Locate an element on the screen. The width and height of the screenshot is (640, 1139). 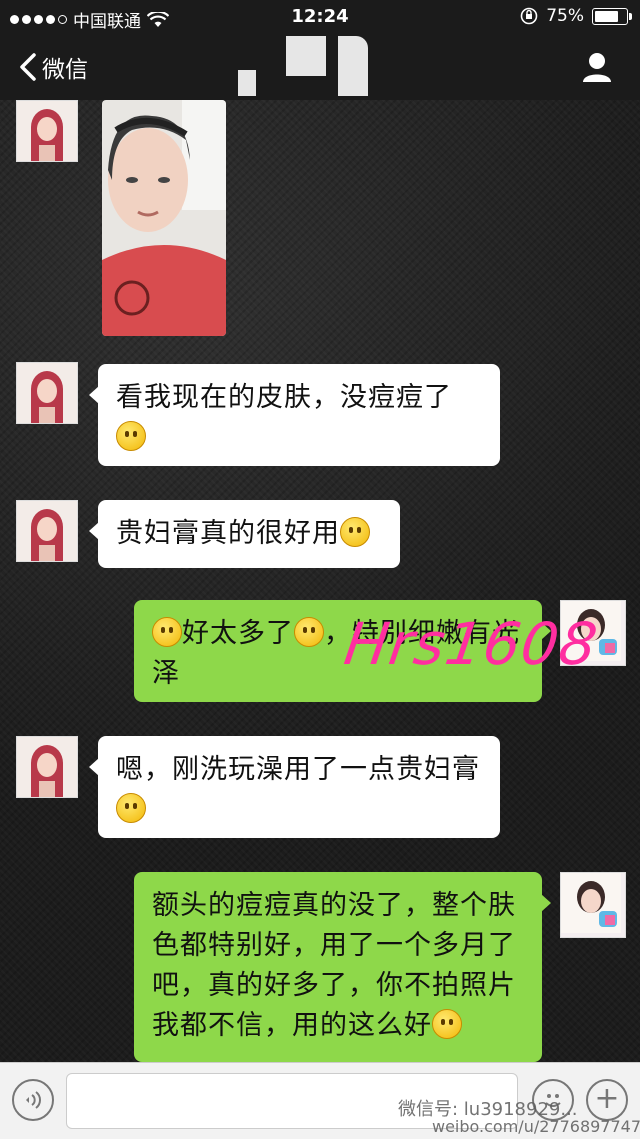
battery-icon is located at coordinates (612, 16).